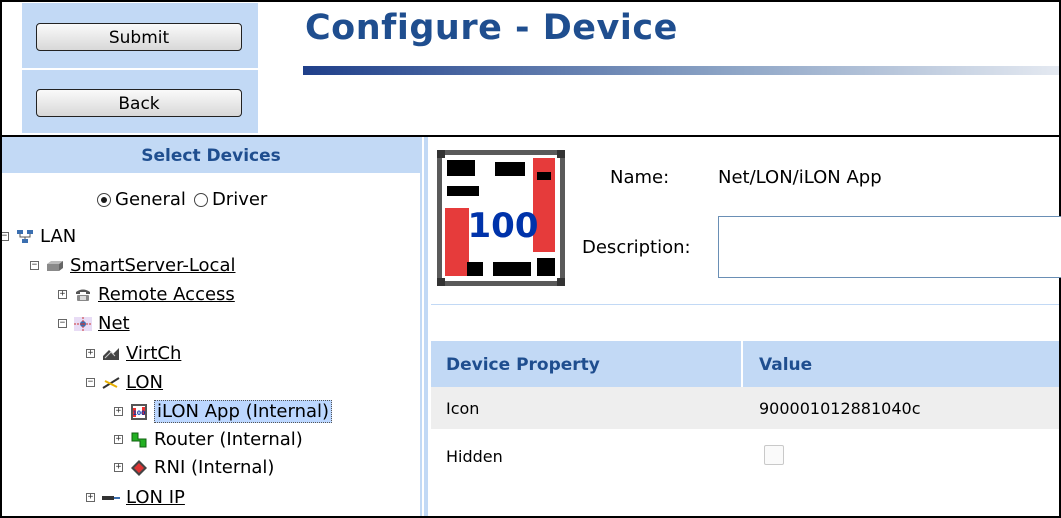 The image size is (1061, 518). What do you see at coordinates (239, 199) in the screenshot?
I see `driver-radio-label: Driver` at bounding box center [239, 199].